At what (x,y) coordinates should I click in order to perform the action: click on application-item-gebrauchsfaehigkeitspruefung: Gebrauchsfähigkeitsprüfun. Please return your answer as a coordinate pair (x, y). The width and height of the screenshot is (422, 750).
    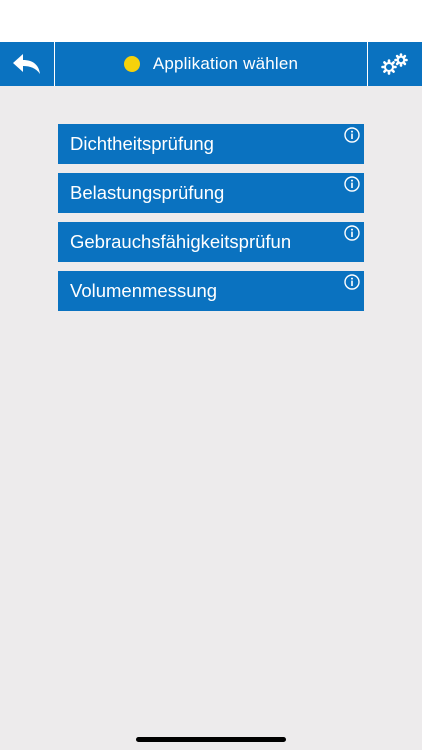
    Looking at the image, I should click on (211, 242).